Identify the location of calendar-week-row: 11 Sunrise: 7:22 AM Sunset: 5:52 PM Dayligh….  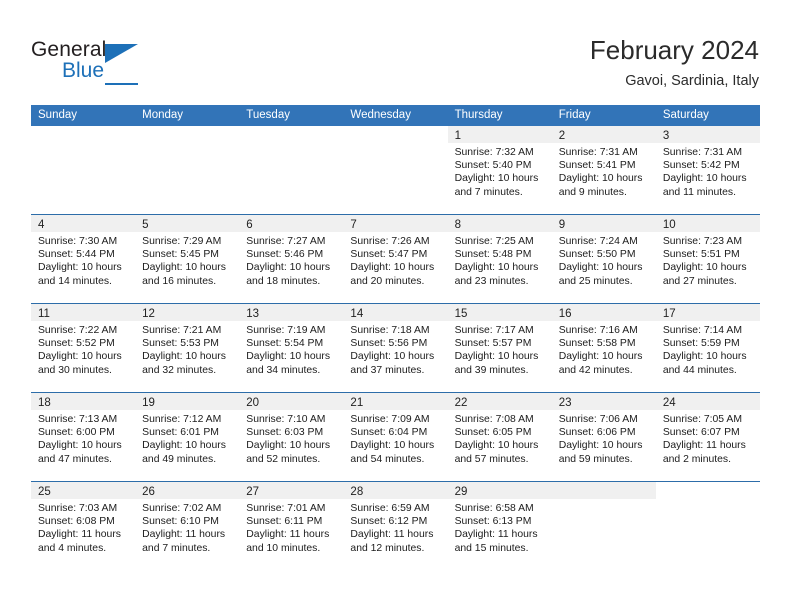
(395, 348).